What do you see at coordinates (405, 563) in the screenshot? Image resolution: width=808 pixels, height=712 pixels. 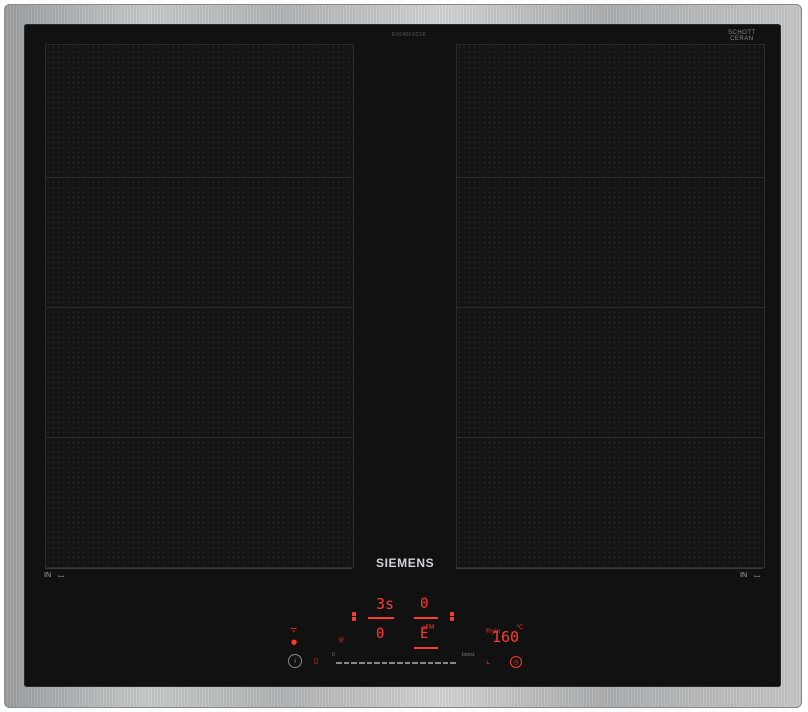 I see `brand-logo: SIEMENS` at bounding box center [405, 563].